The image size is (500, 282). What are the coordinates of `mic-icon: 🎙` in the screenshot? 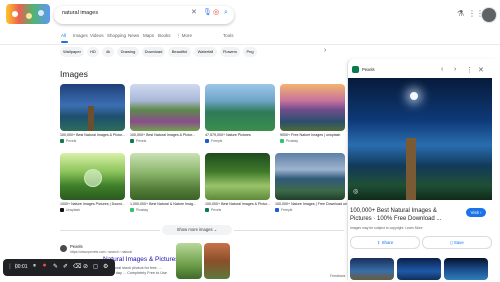 It's located at (207, 13).